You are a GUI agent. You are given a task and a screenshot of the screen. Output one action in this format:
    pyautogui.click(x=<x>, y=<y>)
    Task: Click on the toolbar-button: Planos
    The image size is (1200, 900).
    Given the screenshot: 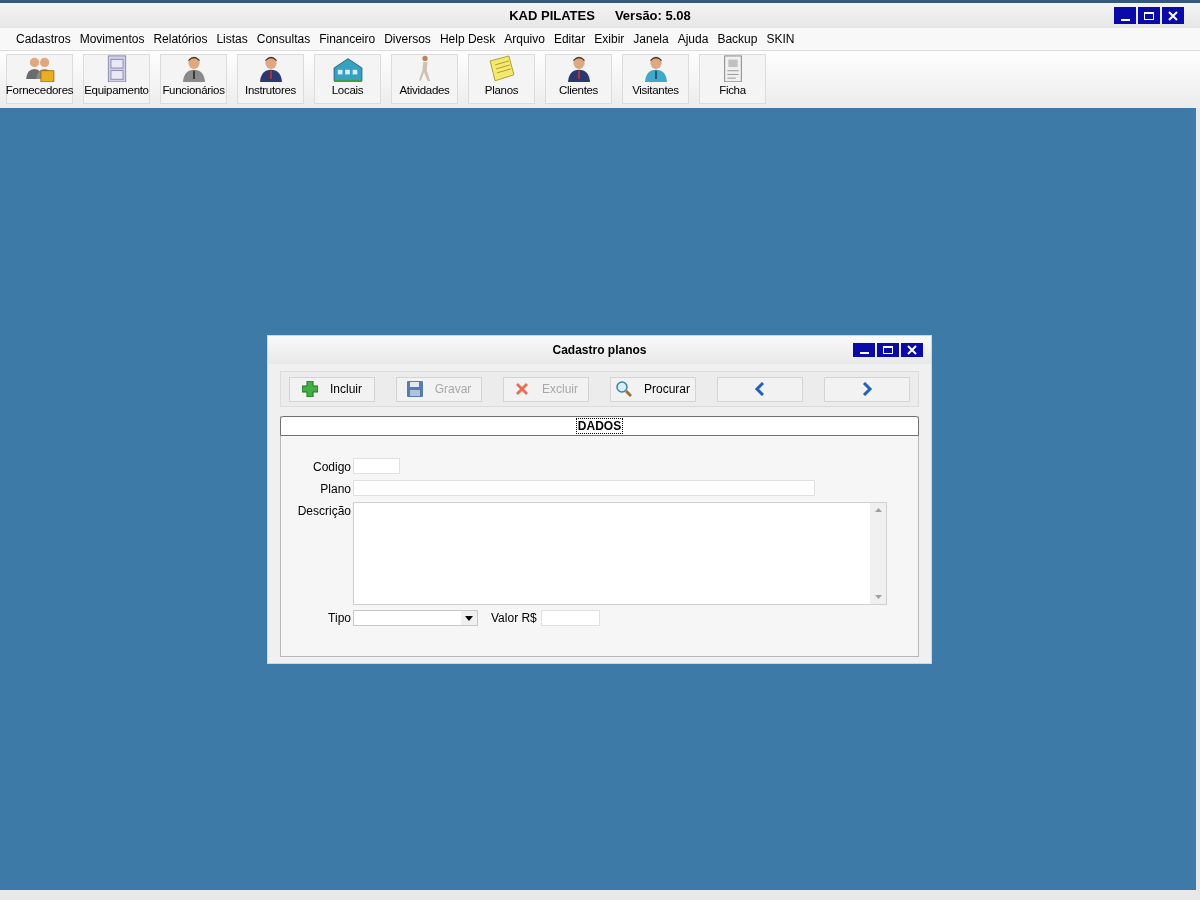 What is the action you would take?
    pyautogui.click(x=501, y=78)
    